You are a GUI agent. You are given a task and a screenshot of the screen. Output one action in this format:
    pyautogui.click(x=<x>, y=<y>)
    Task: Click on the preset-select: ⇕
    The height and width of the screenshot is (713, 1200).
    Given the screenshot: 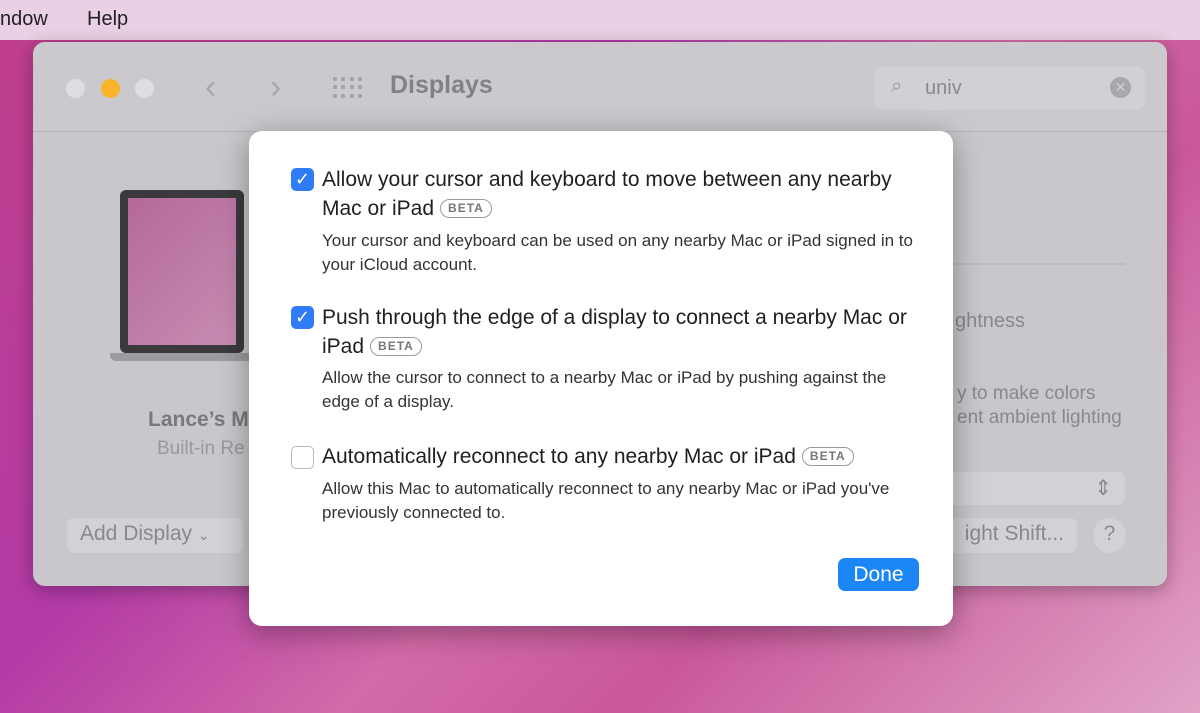 What is the action you would take?
    pyautogui.click(x=1029, y=488)
    